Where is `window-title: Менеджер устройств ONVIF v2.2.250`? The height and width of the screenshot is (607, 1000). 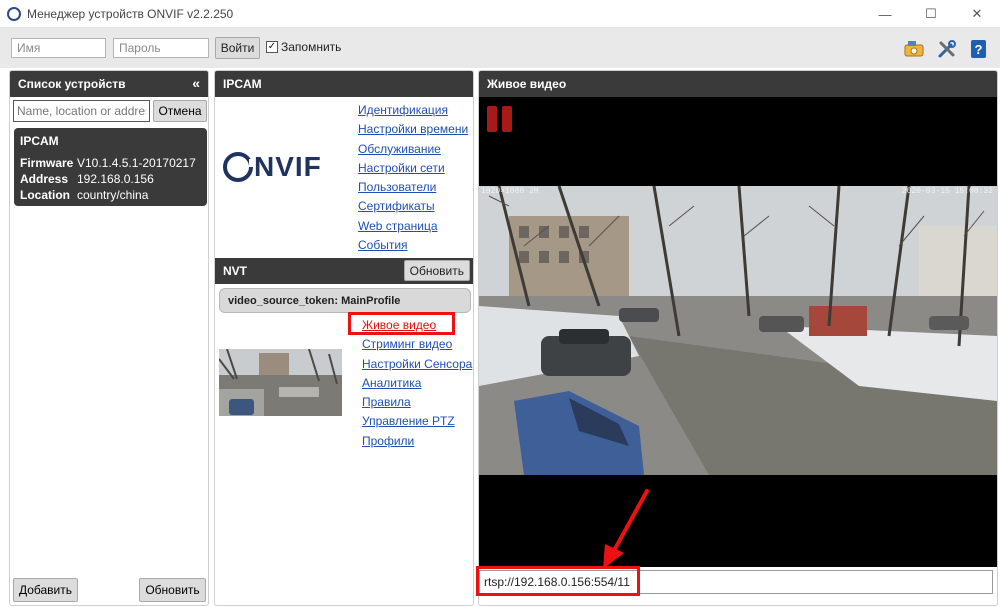 window-title: Менеджер устройств ONVIF v2.2.250 is located at coordinates (130, 13).